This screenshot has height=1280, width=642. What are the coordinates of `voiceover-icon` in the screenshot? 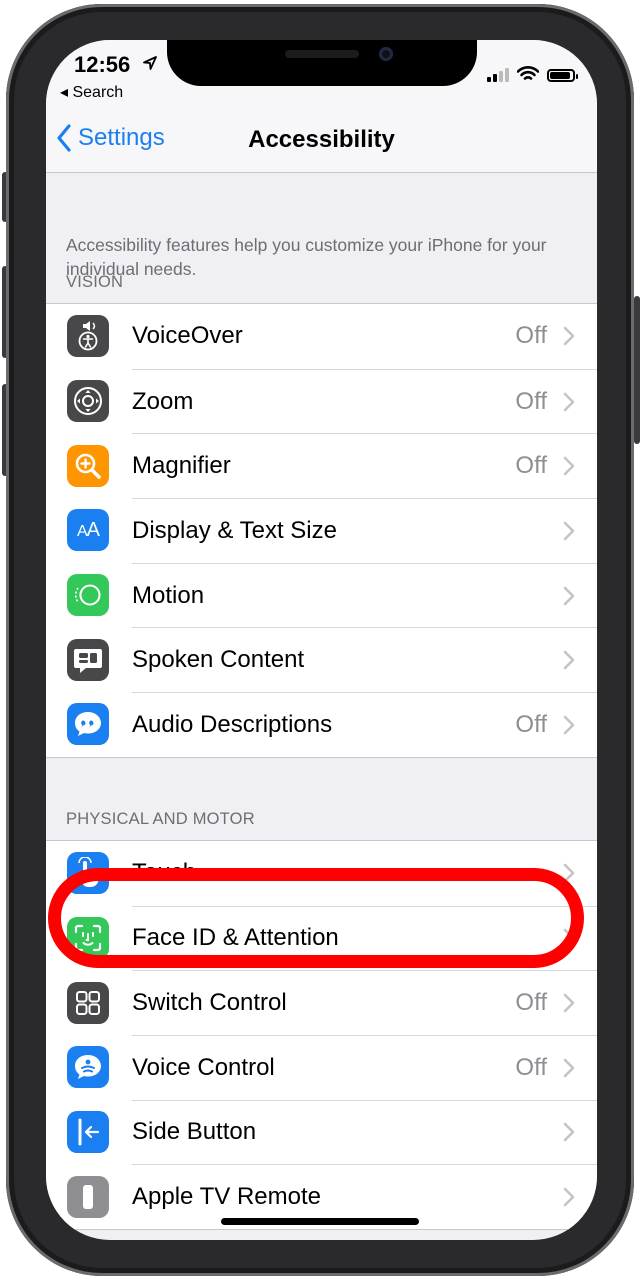 It's located at (88, 336).